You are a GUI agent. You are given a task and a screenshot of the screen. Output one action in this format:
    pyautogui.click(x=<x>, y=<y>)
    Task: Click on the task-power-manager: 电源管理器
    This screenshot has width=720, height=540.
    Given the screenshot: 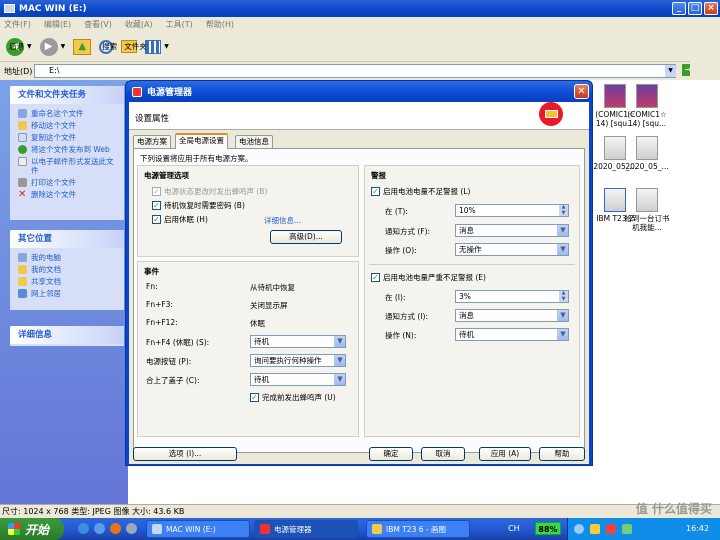 What is the action you would take?
    pyautogui.click(x=306, y=529)
    